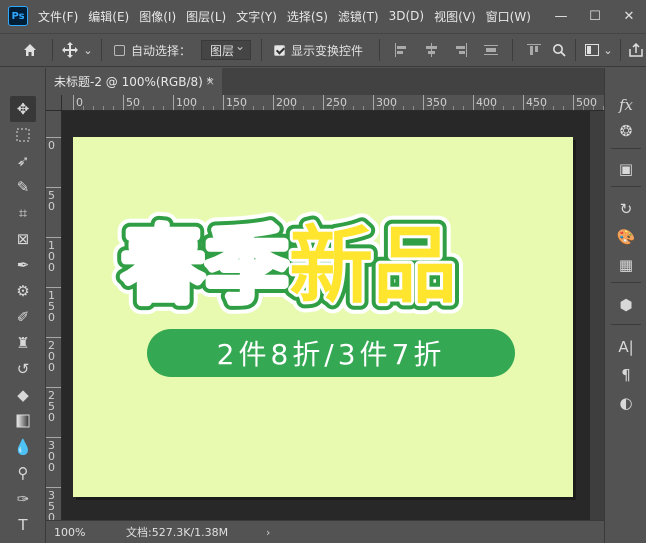  I want to click on photoshop-logo: Ps, so click(18, 16).